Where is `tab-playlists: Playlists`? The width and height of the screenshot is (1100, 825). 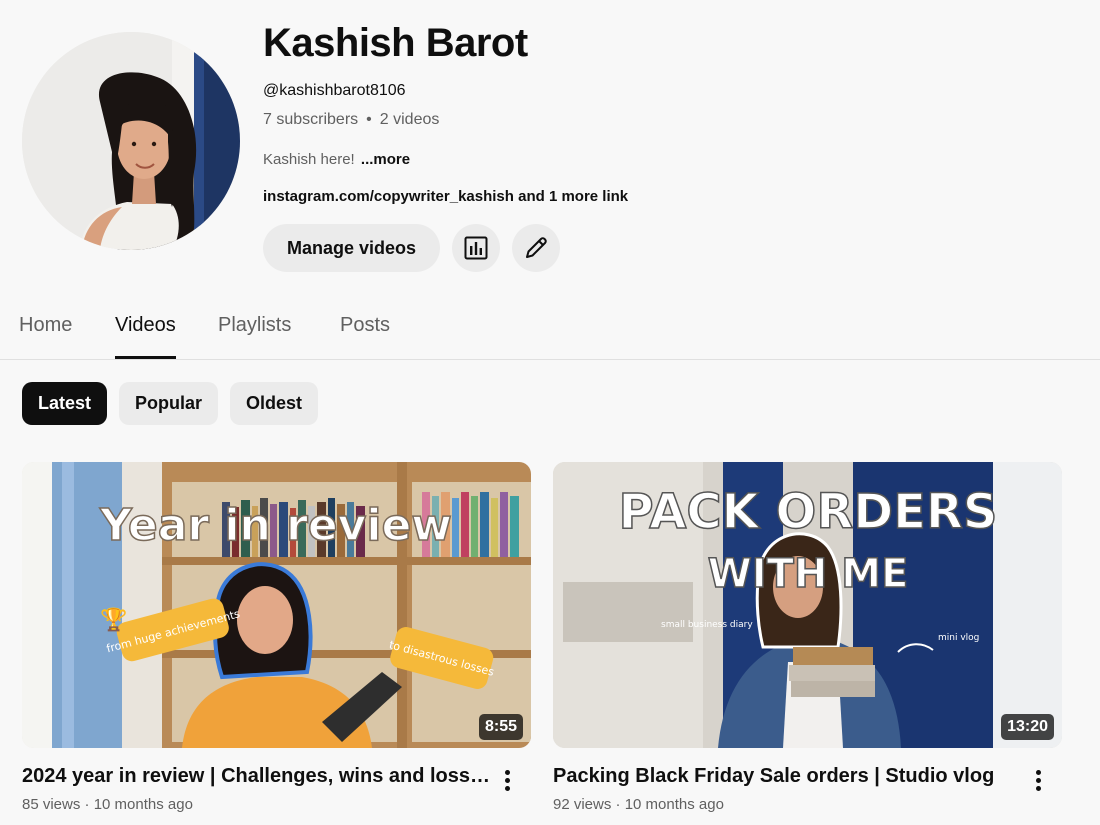
tab-playlists: Playlists is located at coordinates (254, 329).